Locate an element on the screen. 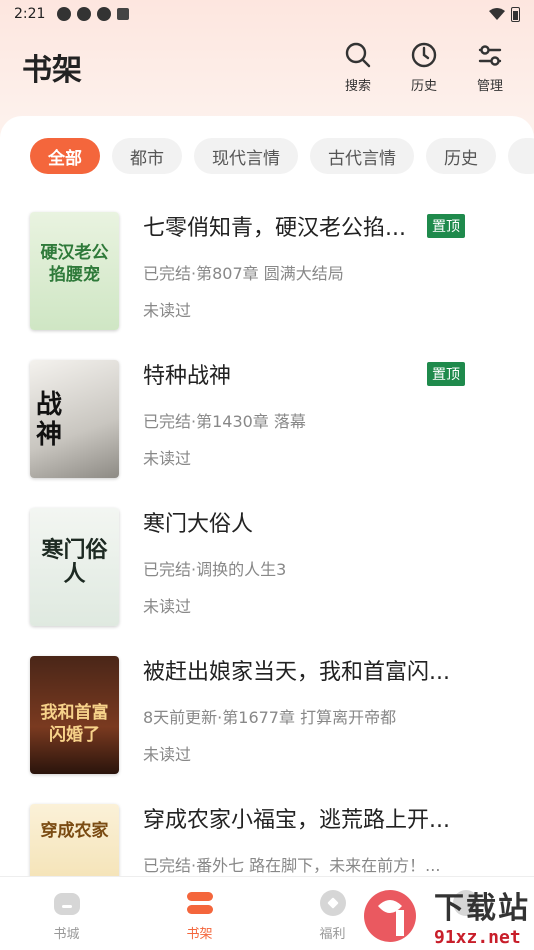 The height and width of the screenshot is (950, 534). book-title: 特种战神 is located at coordinates (187, 376).